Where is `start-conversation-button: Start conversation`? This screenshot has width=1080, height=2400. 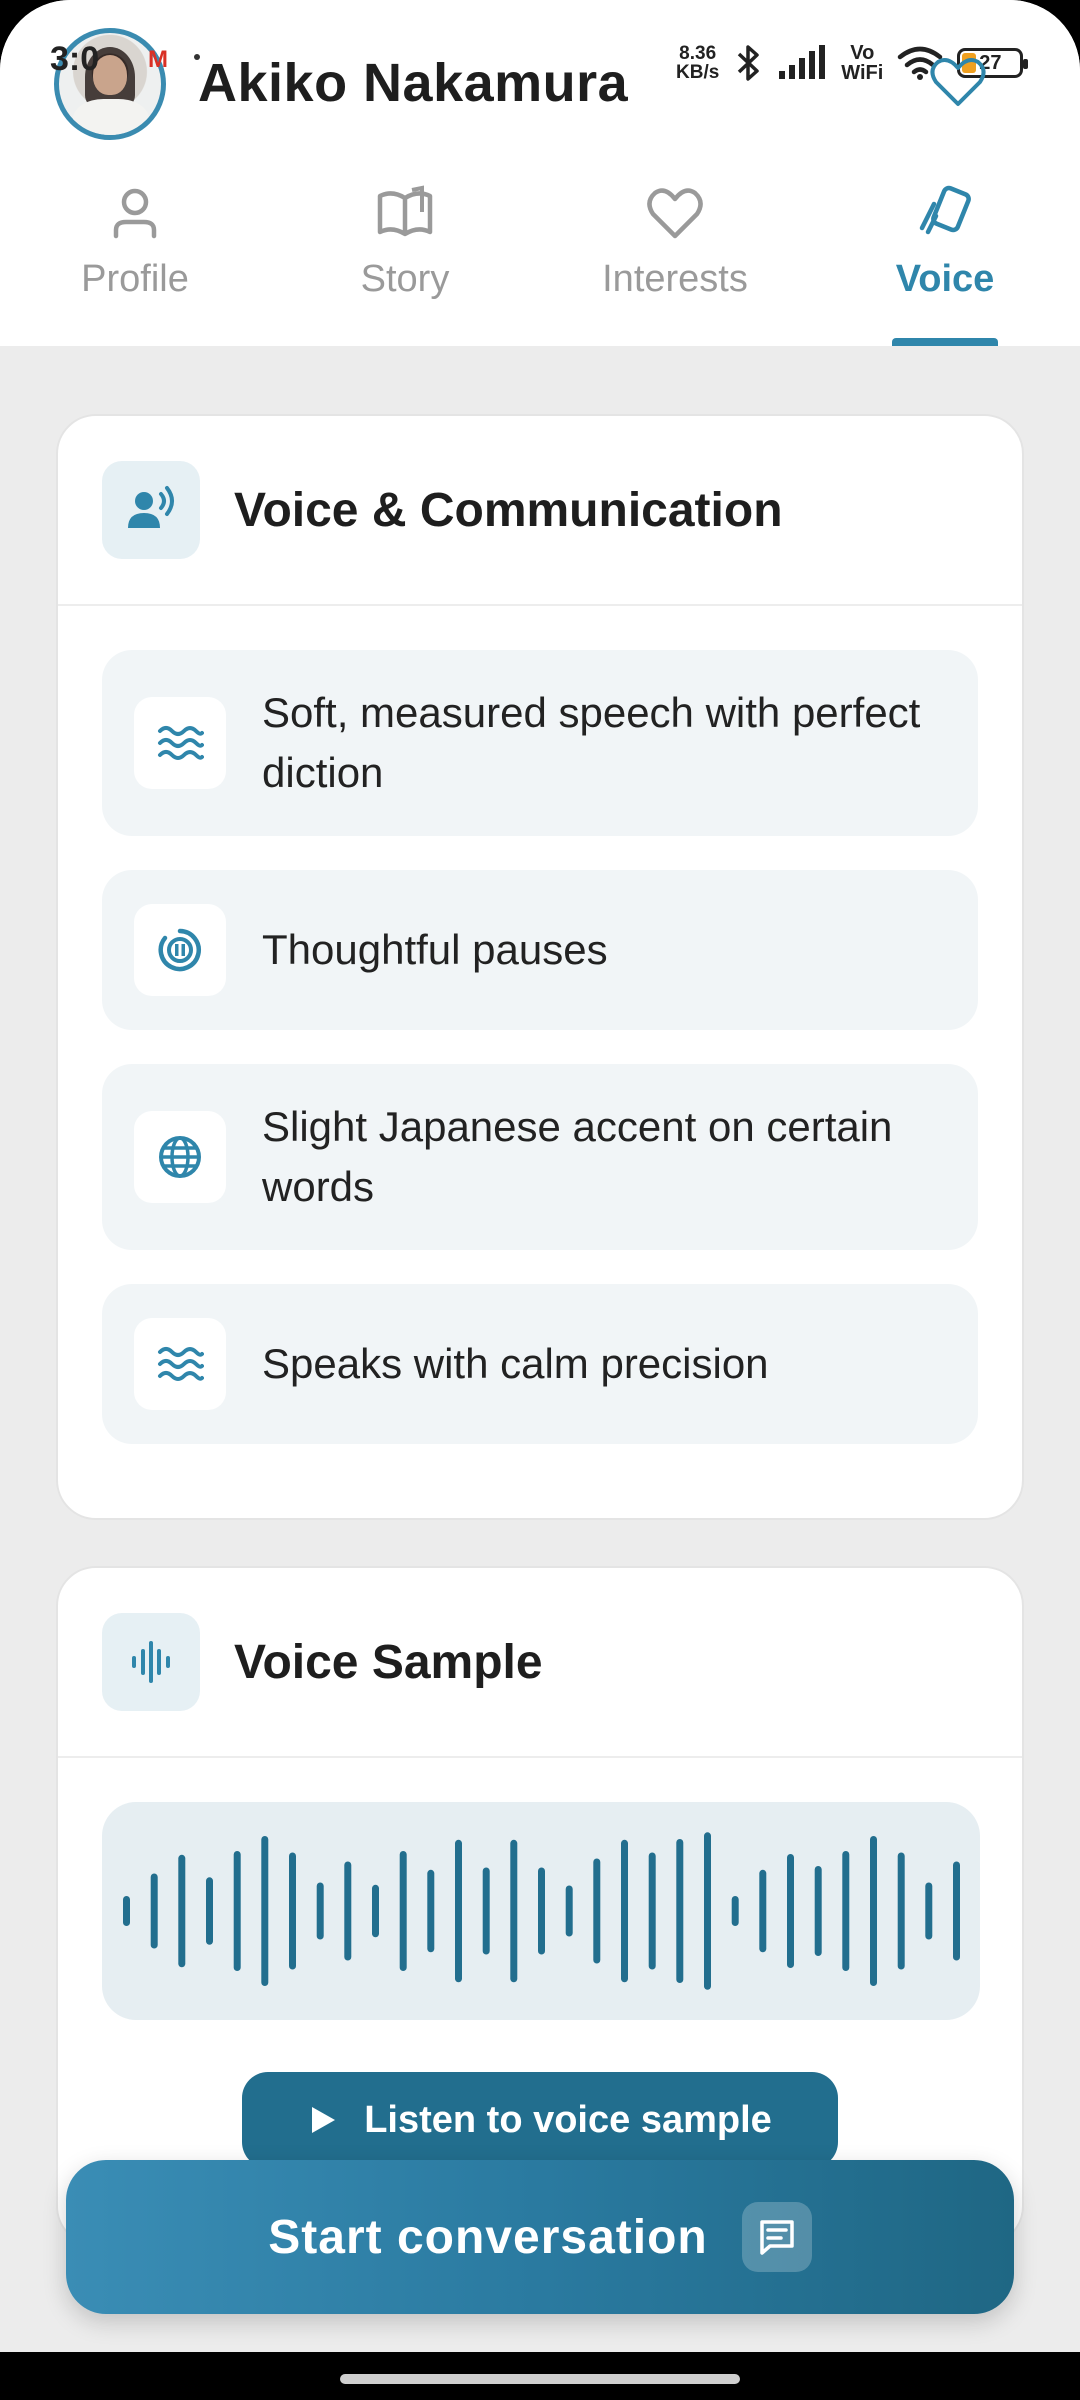
start-conversation-button: Start conversation is located at coordinates (540, 2237).